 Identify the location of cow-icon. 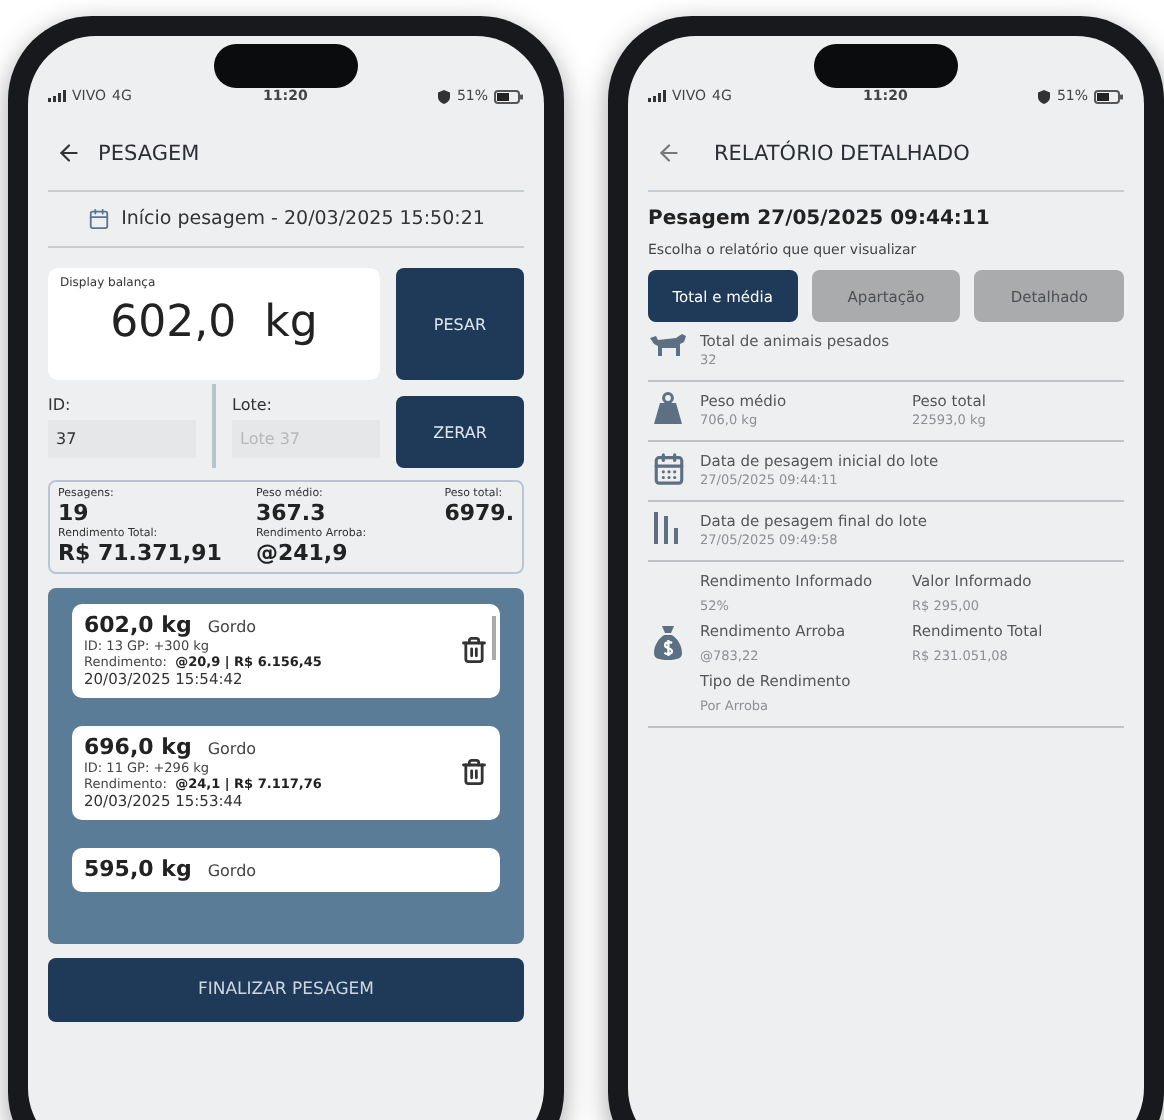
(668, 344).